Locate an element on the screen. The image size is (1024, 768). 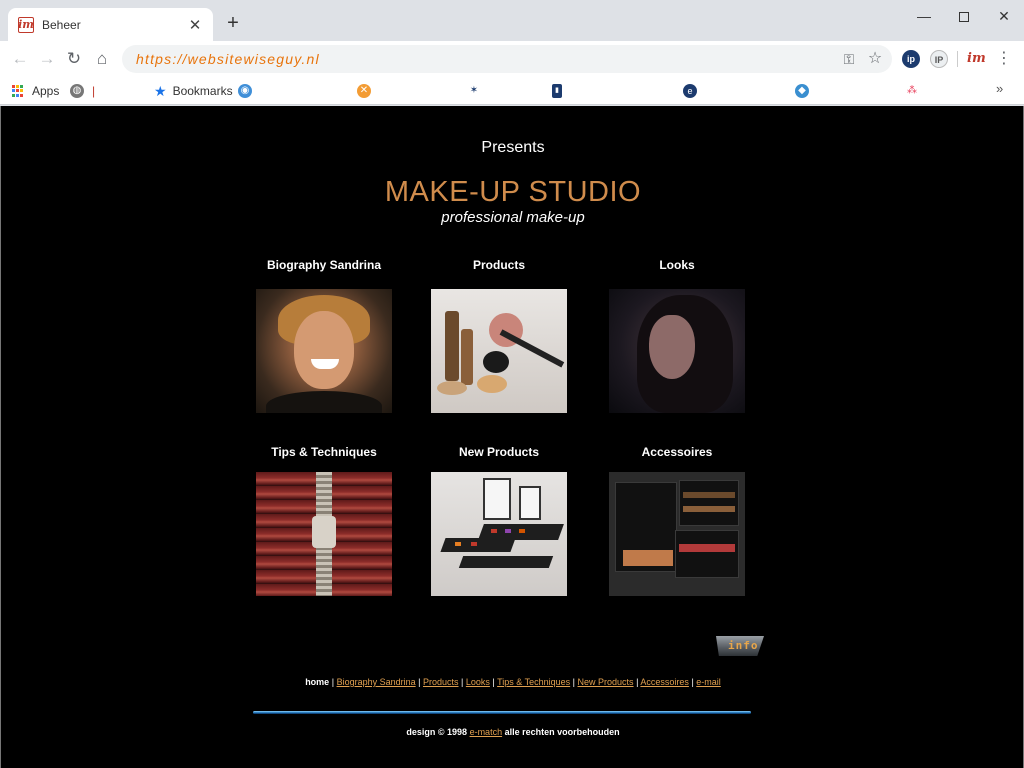
footer-link-looks: Looks is located at coordinates (478, 682).